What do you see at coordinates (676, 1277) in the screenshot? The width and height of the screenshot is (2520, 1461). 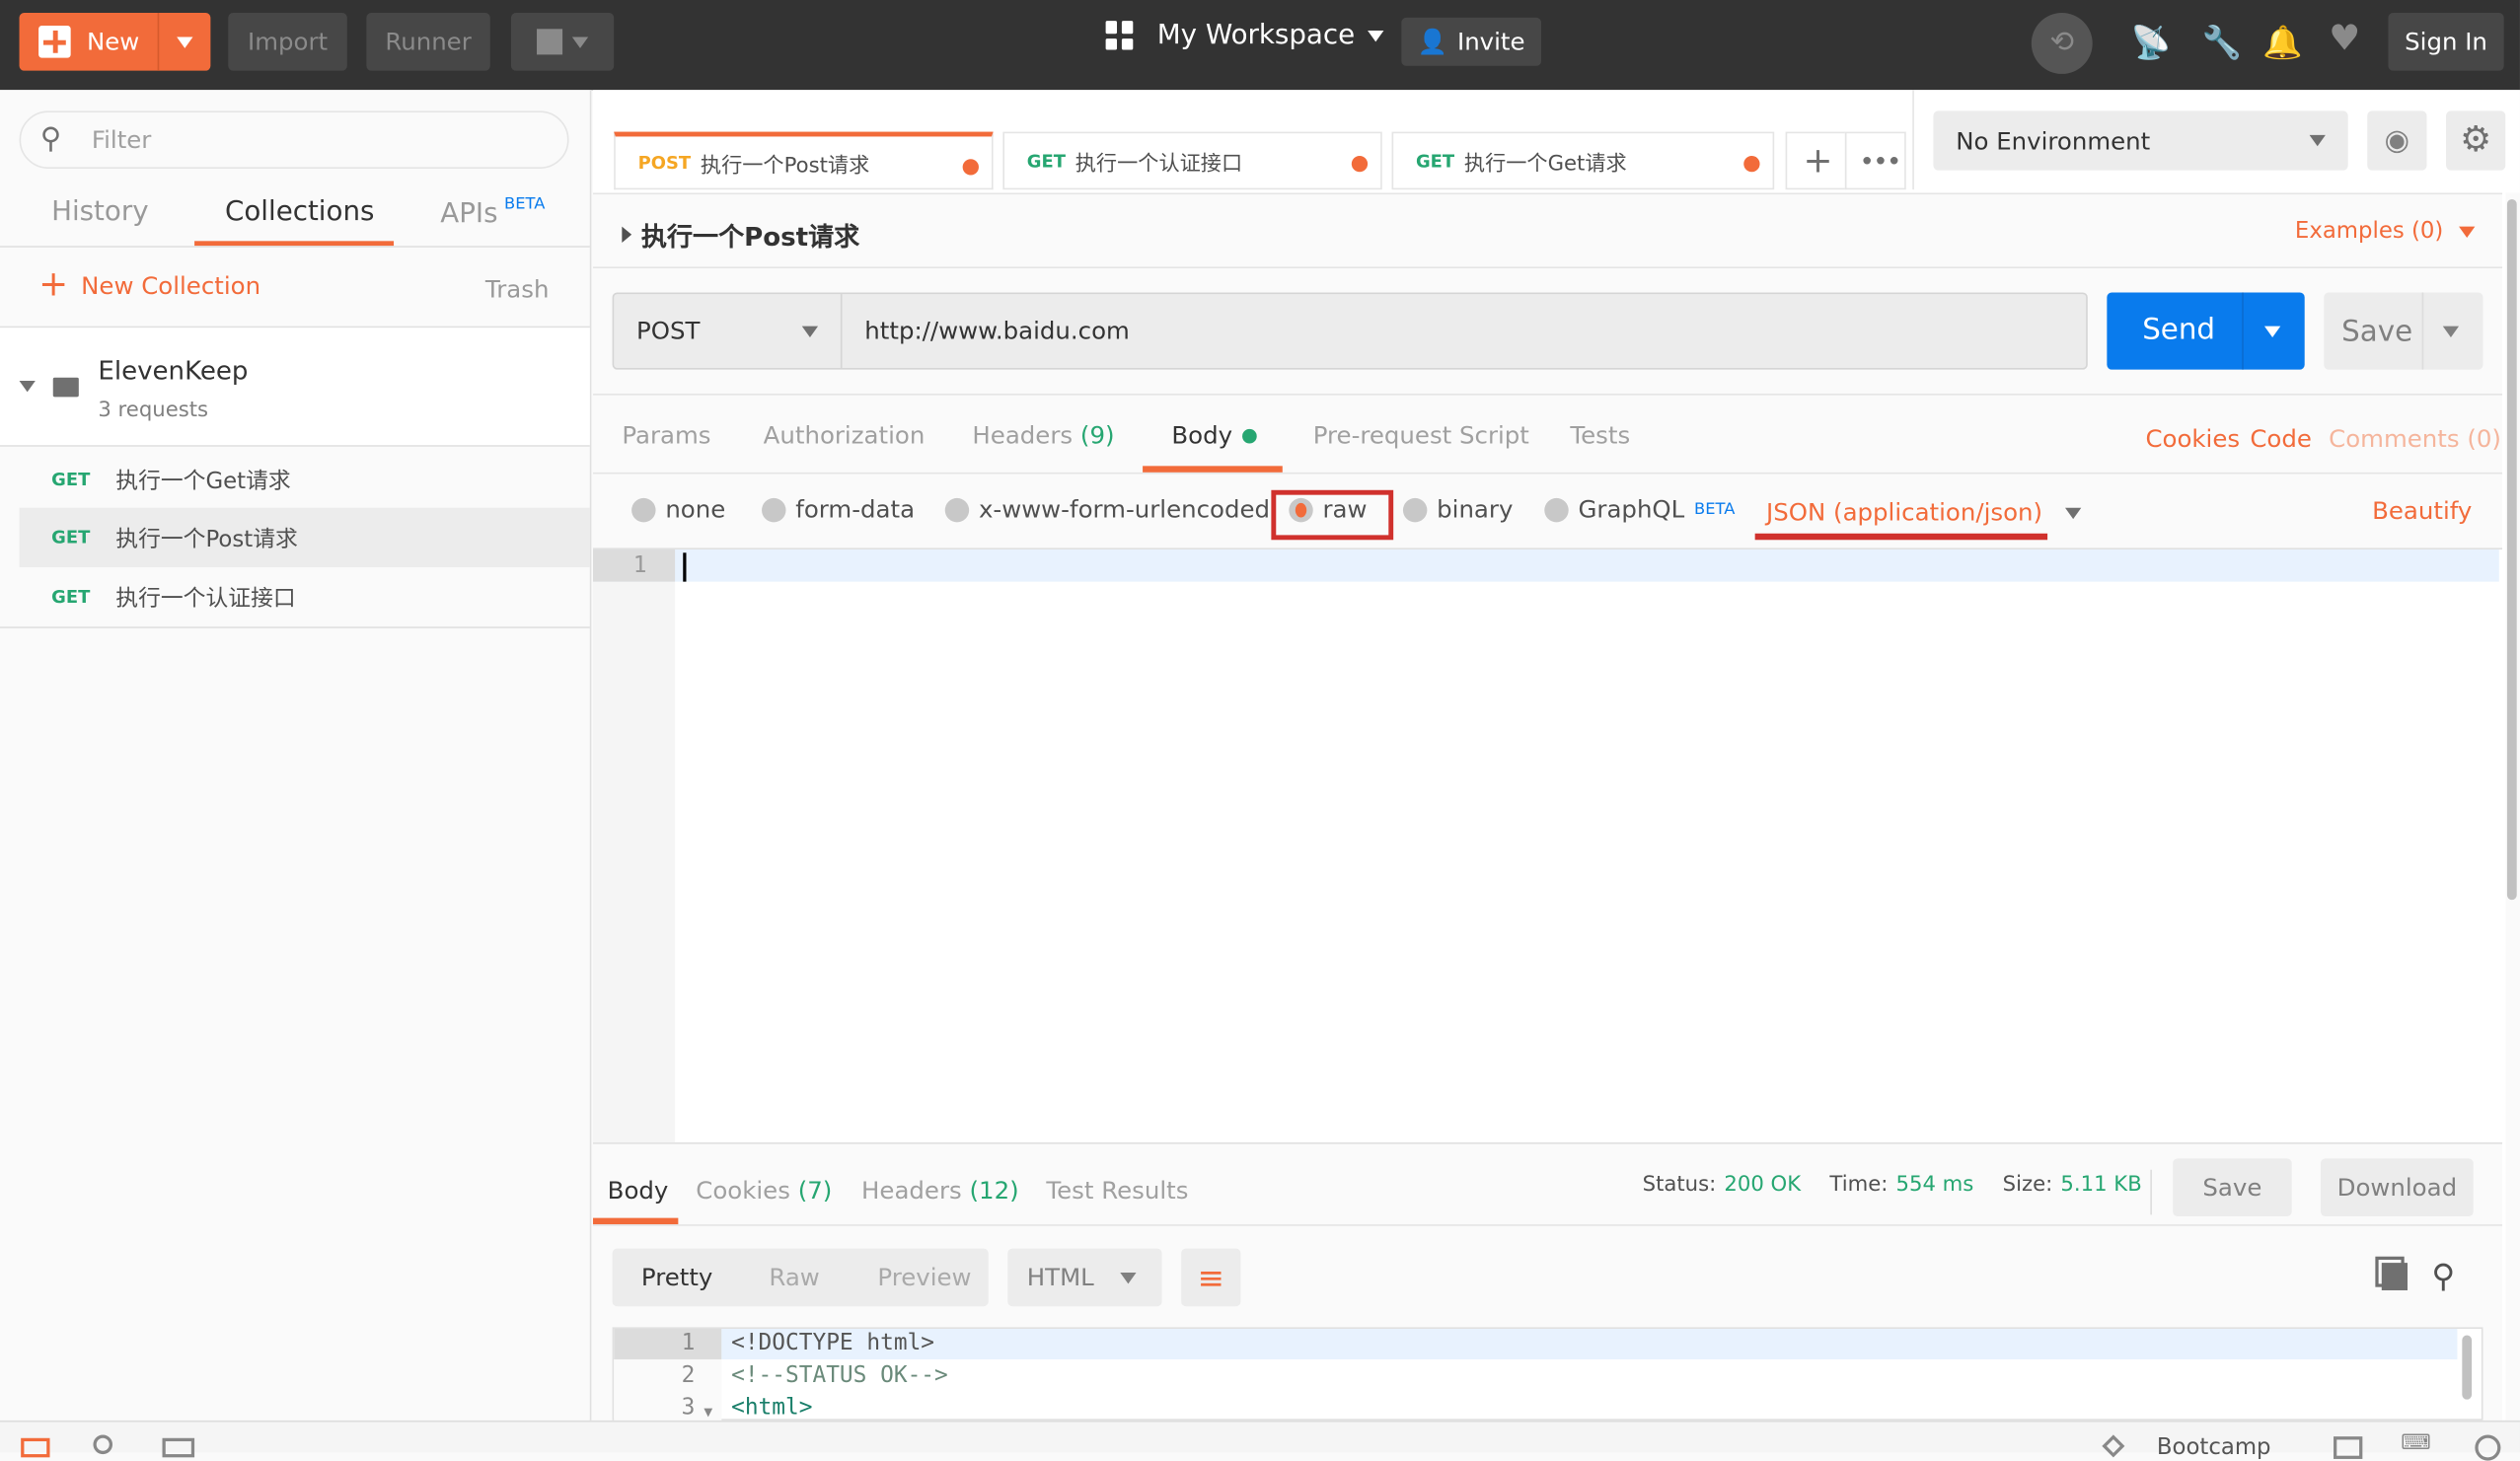 I see `pretty-button: Pretty` at bounding box center [676, 1277].